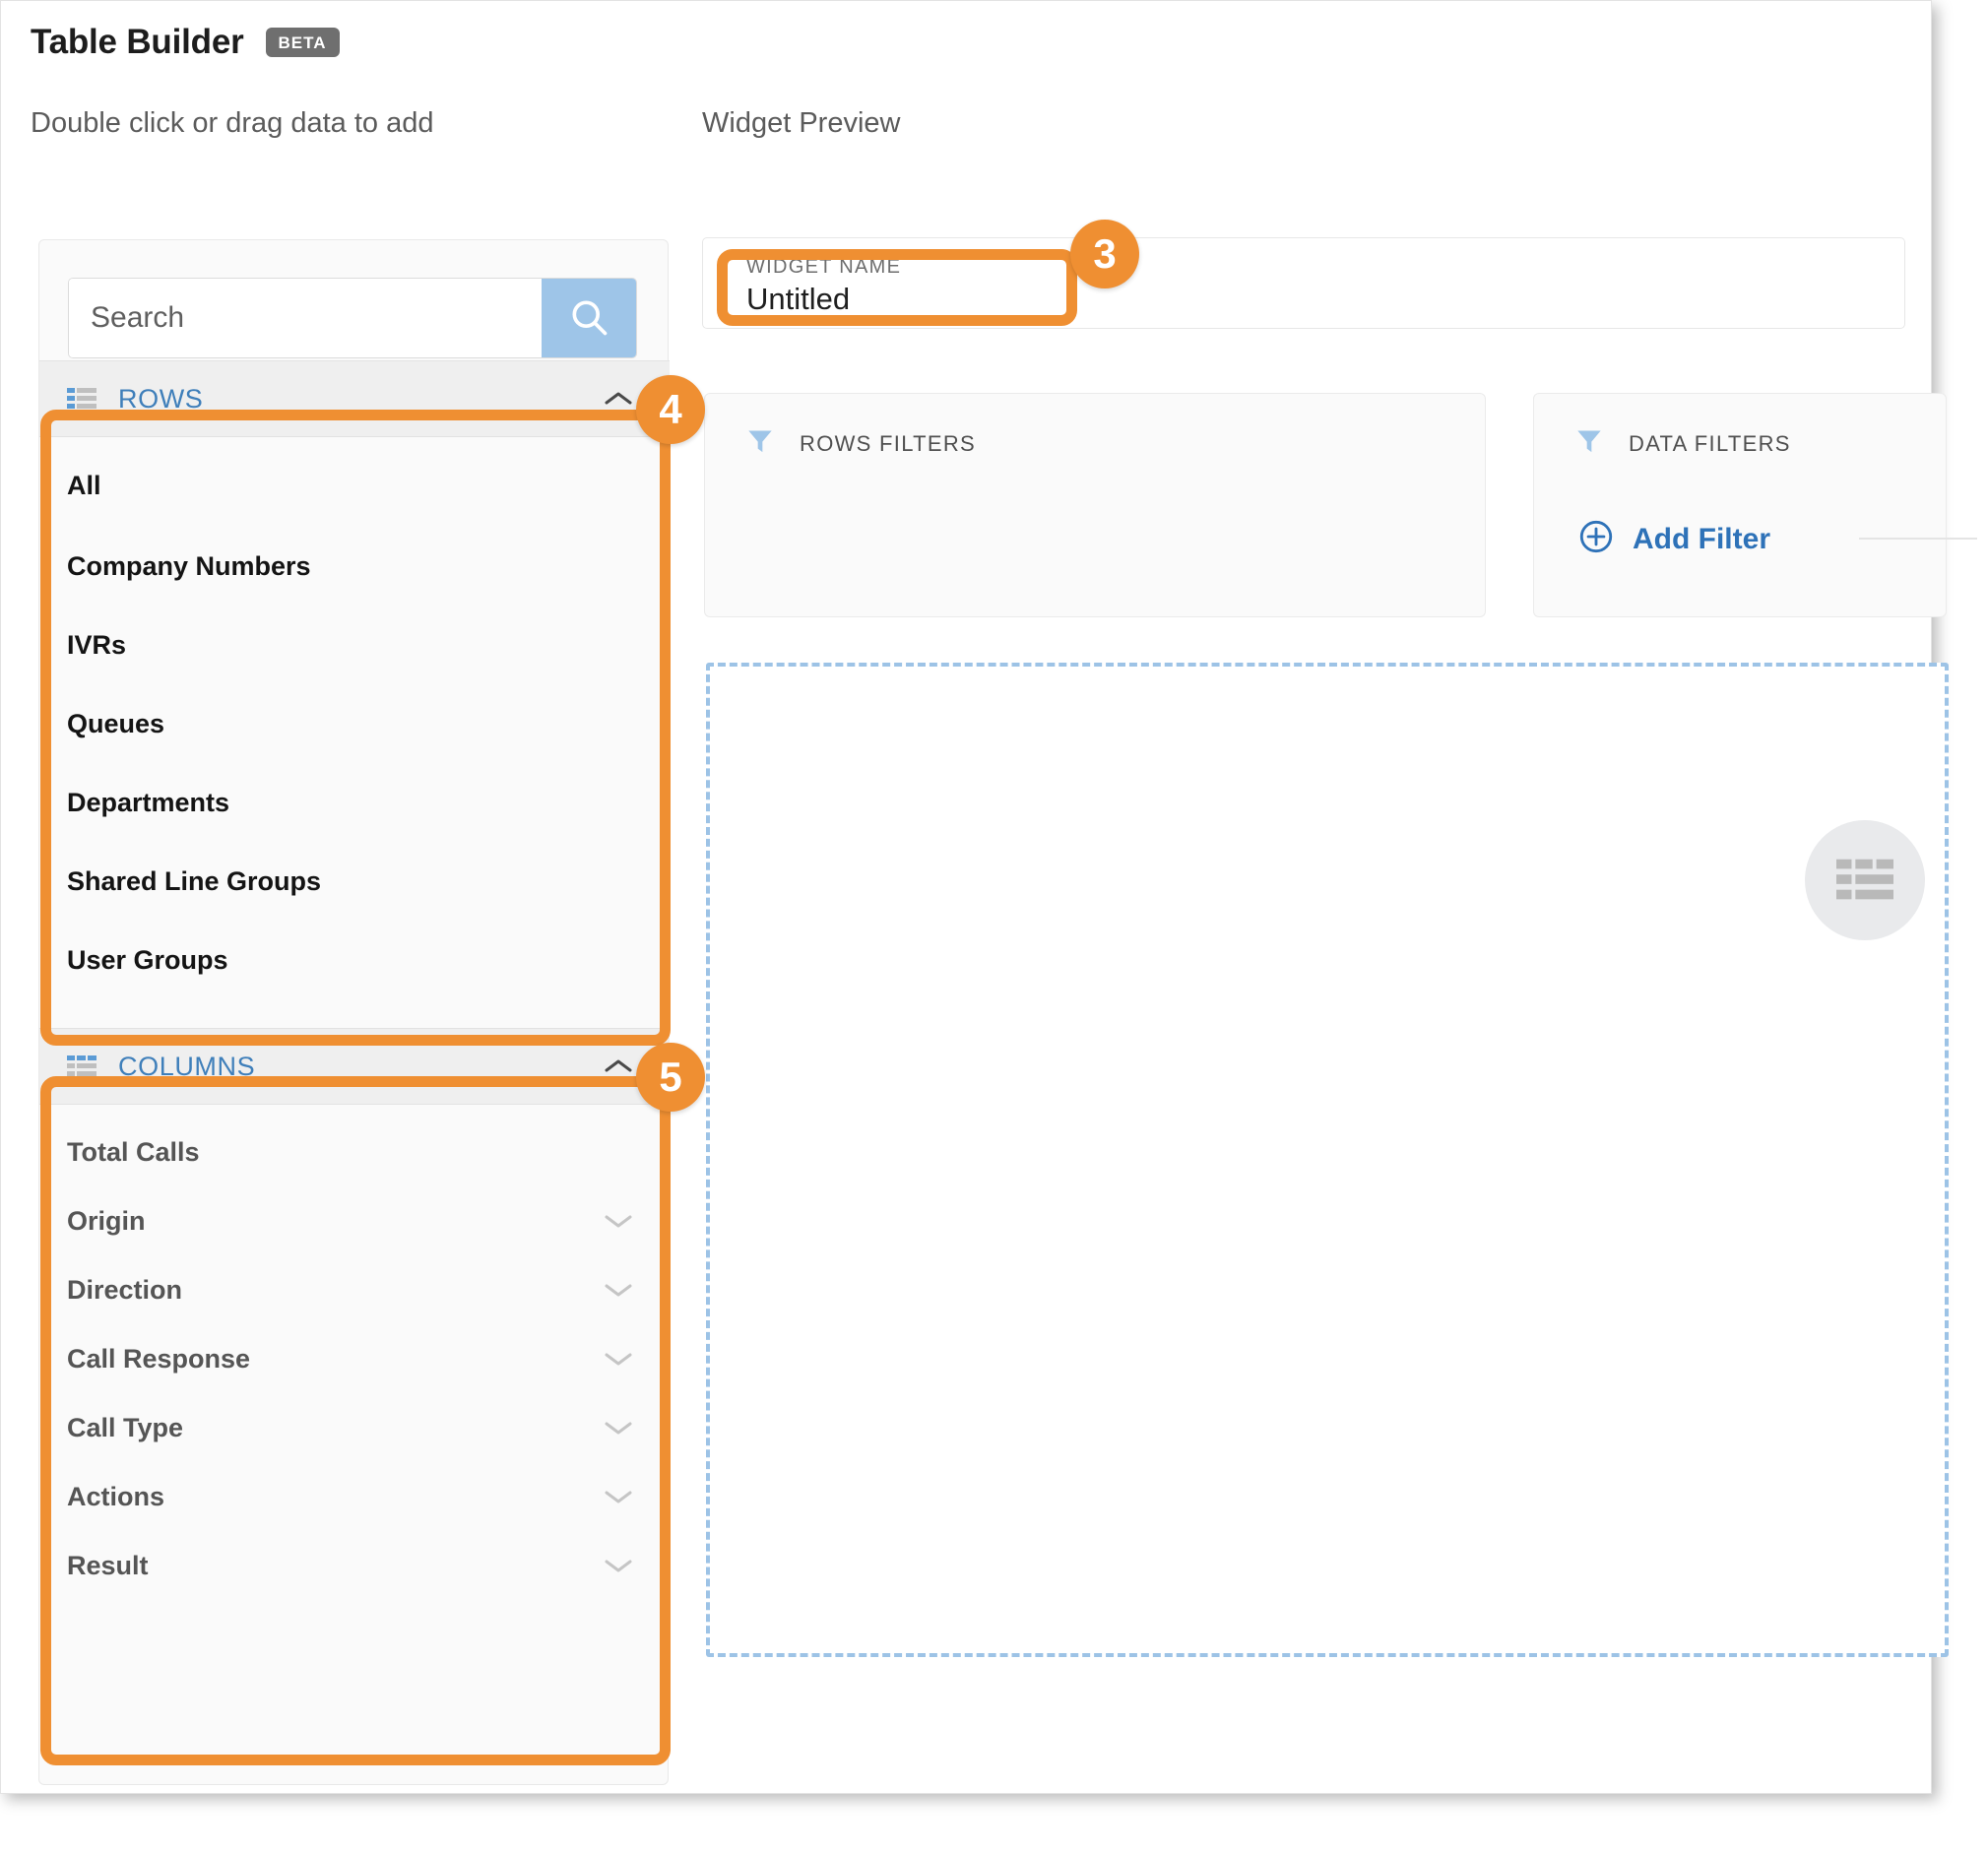 The height and width of the screenshot is (1854, 1988). What do you see at coordinates (1865, 880) in the screenshot?
I see `table-placeholder-icon` at bounding box center [1865, 880].